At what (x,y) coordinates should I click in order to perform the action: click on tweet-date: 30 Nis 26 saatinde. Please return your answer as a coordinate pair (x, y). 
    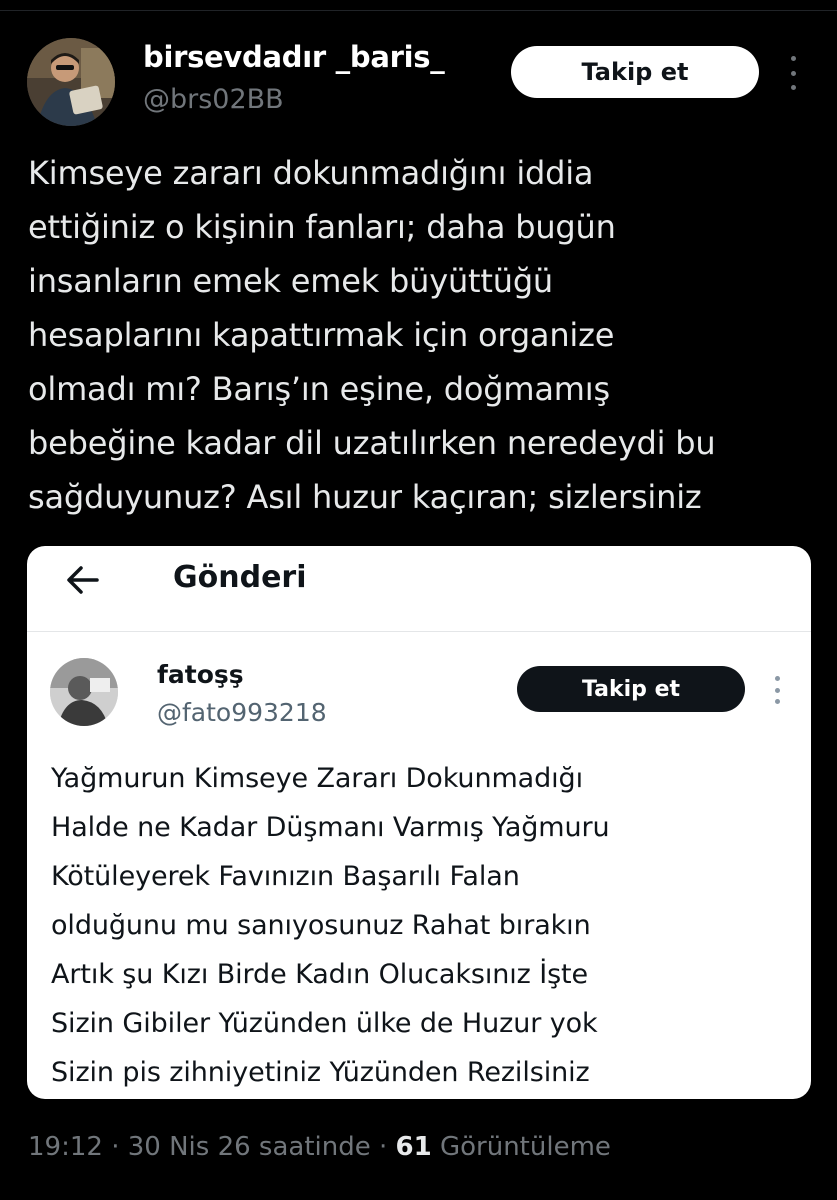
    Looking at the image, I should click on (249, 1147).